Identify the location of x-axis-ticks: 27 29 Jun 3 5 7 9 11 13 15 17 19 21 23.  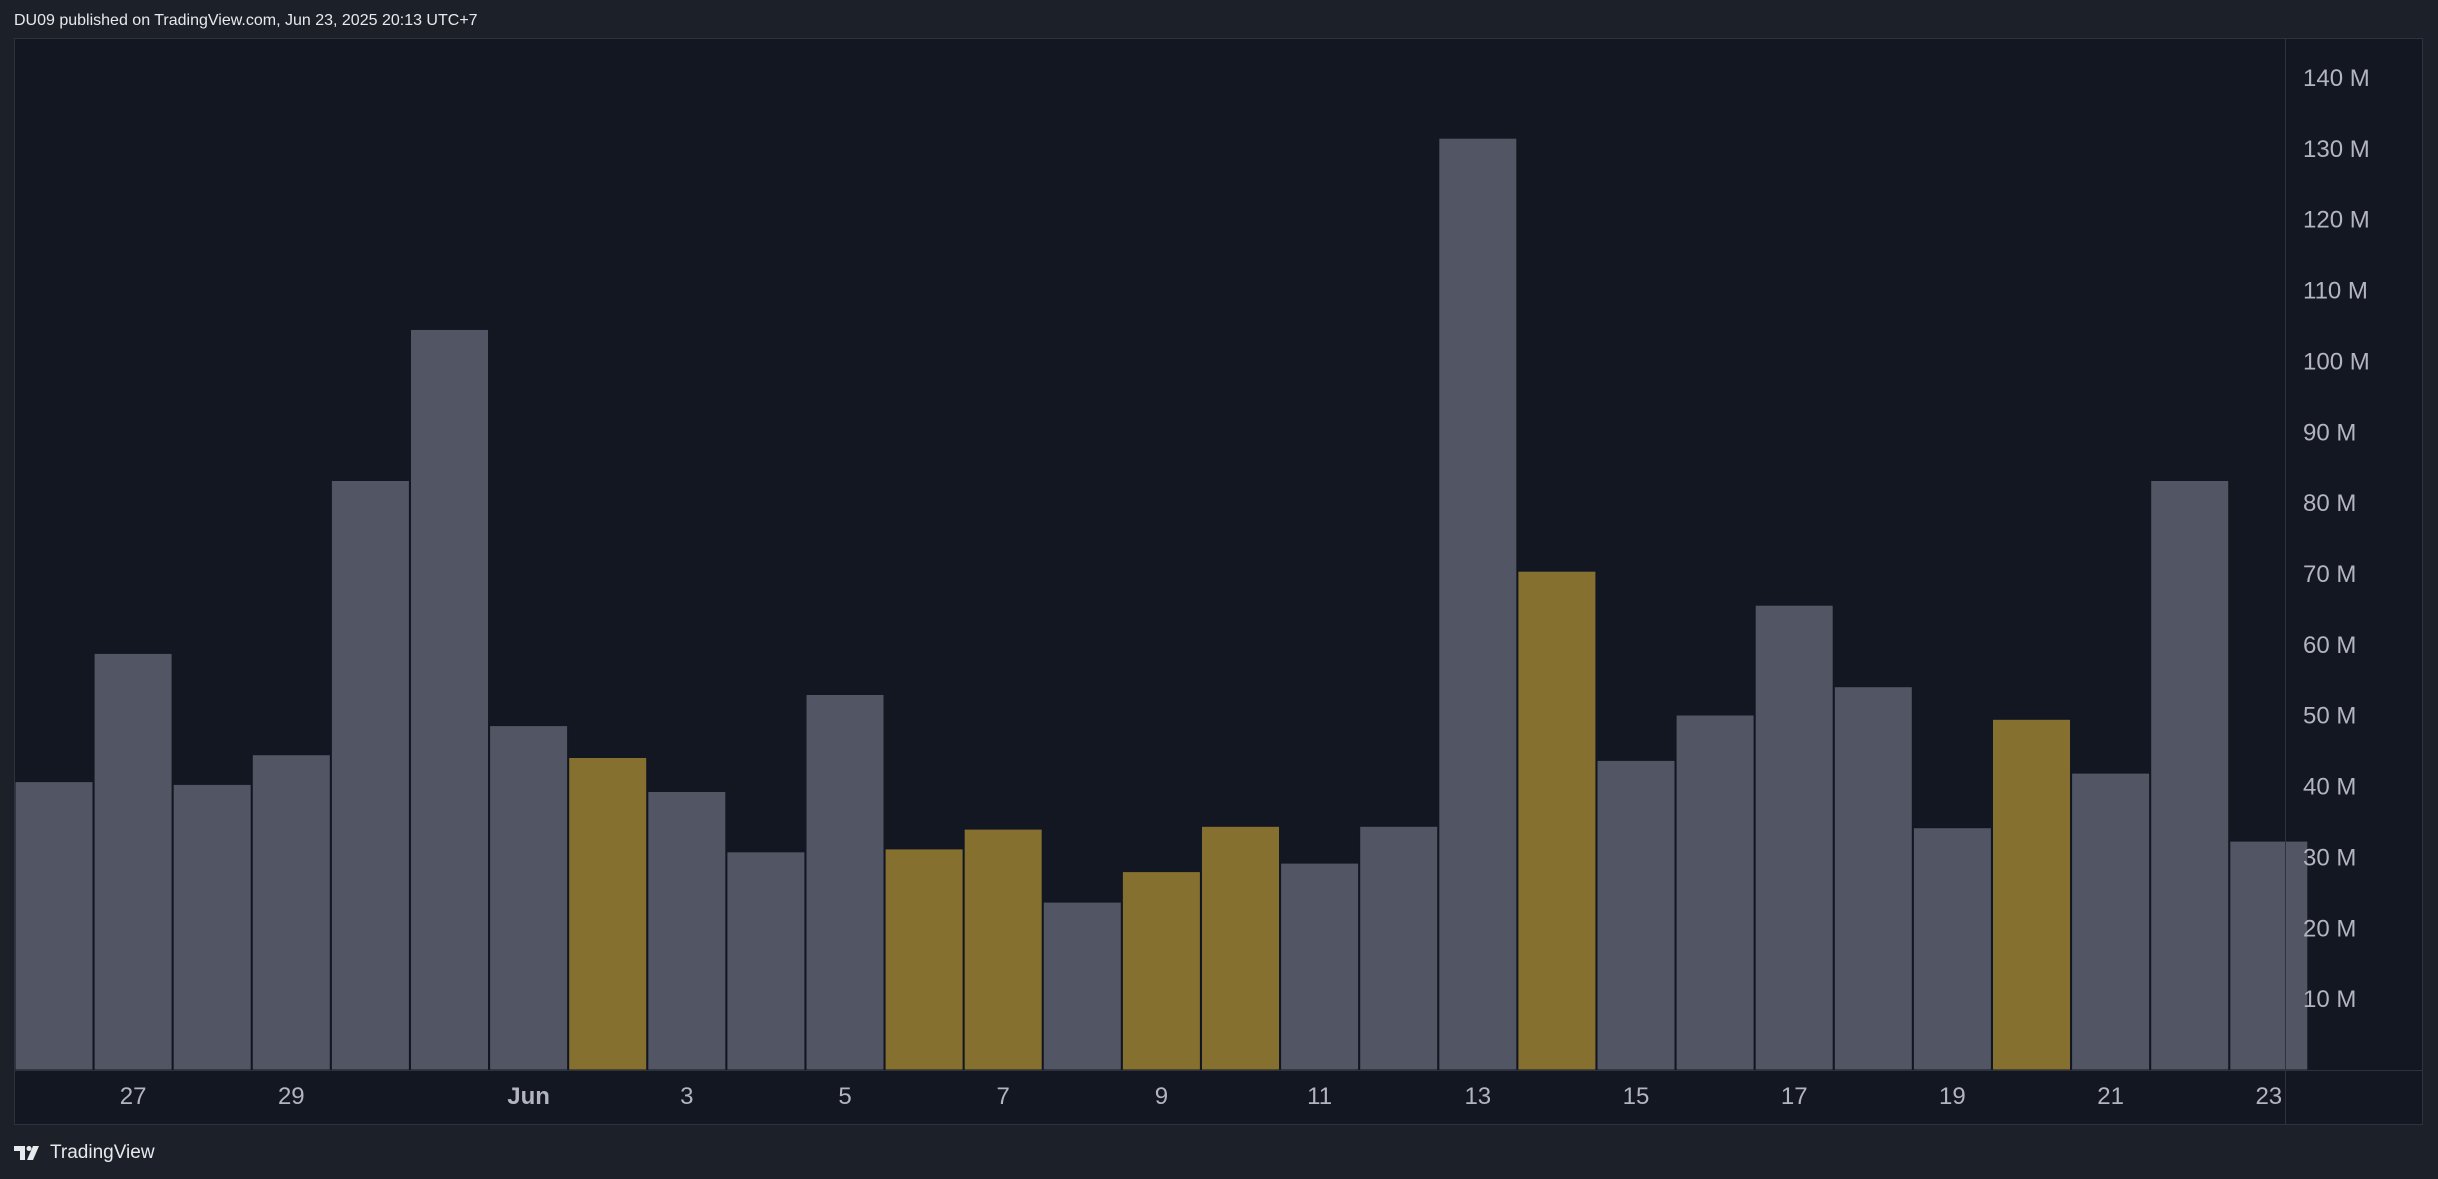
(1201, 1096).